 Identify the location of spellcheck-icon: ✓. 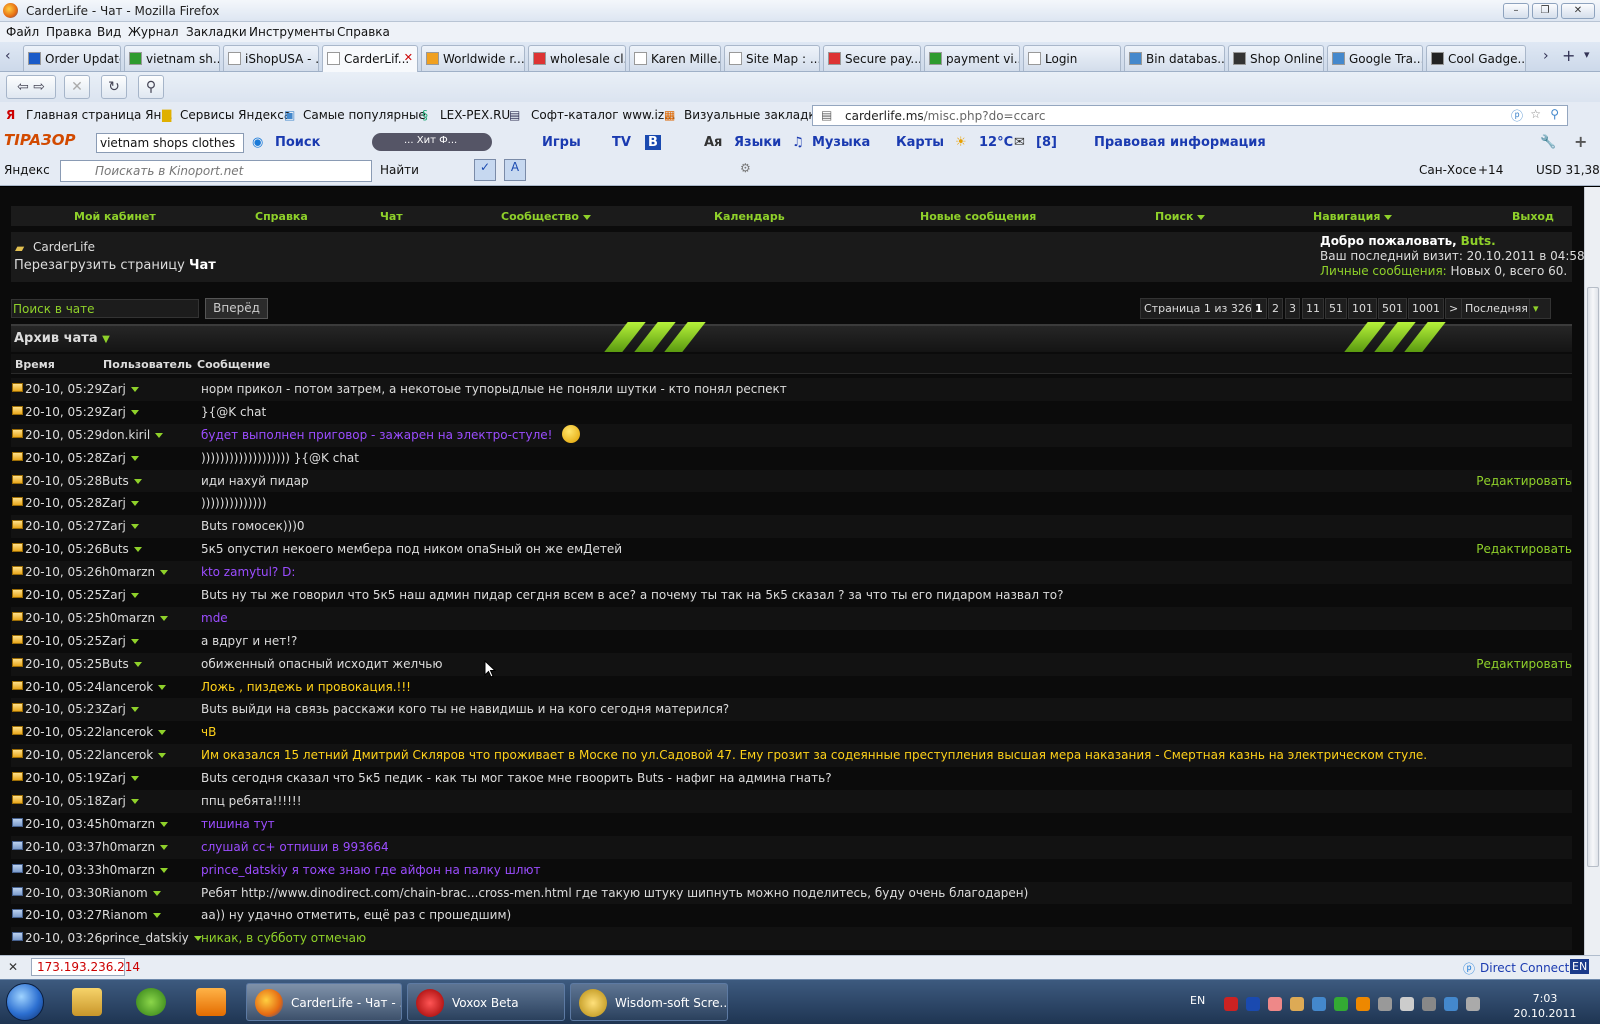
(485, 170).